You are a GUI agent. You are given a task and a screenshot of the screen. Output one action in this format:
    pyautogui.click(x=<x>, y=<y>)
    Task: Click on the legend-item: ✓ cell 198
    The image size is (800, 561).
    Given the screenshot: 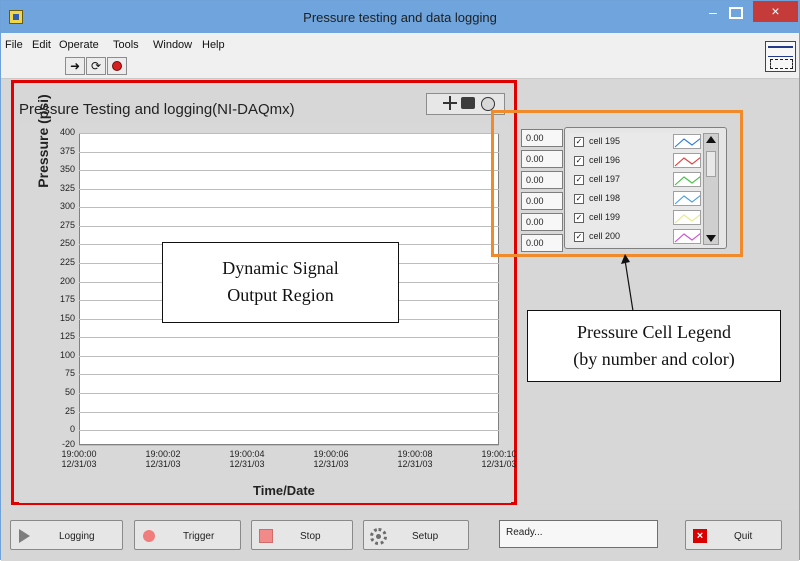 What is the action you would take?
    pyautogui.click(x=637, y=199)
    